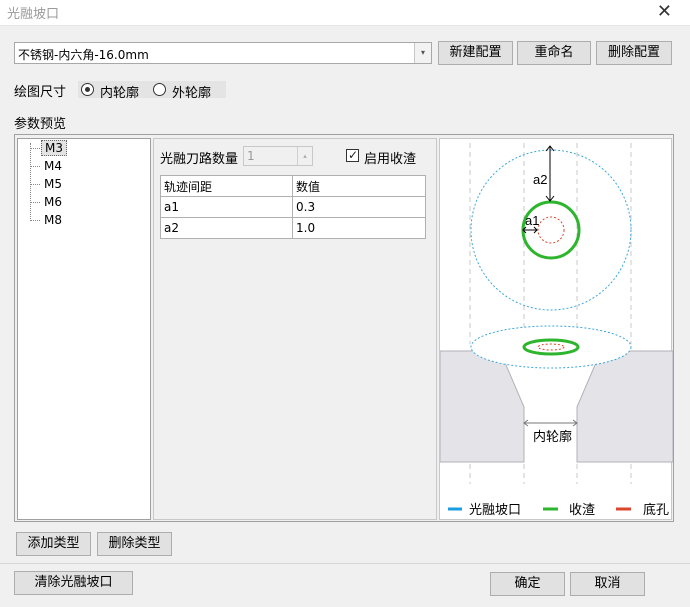 The width and height of the screenshot is (690, 607). I want to click on table-row: a2 1.0, so click(293, 228).